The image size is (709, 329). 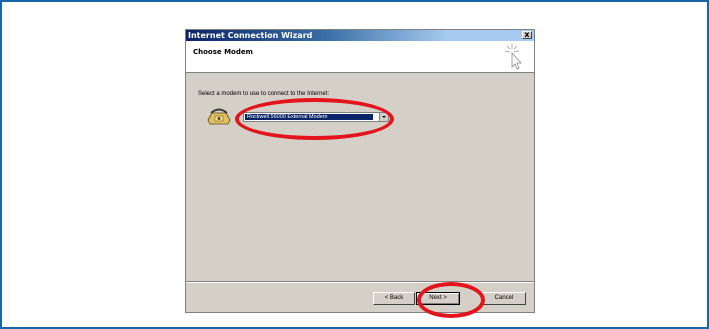 What do you see at coordinates (438, 298) in the screenshot?
I see `next-button: Next >` at bounding box center [438, 298].